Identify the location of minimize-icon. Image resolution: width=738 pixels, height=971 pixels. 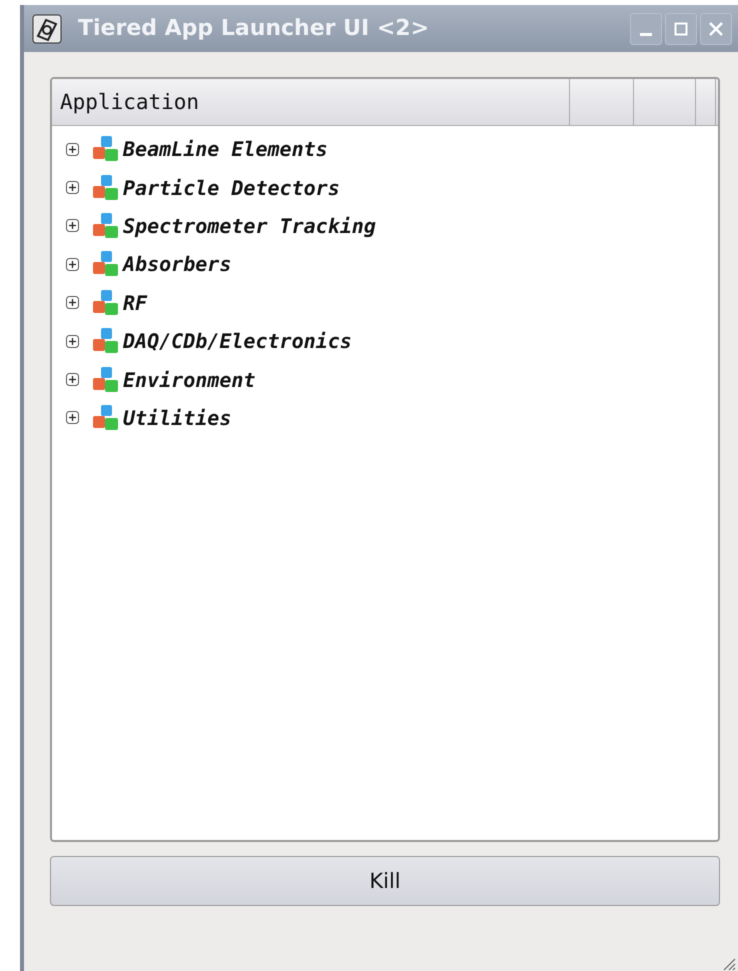
(646, 34).